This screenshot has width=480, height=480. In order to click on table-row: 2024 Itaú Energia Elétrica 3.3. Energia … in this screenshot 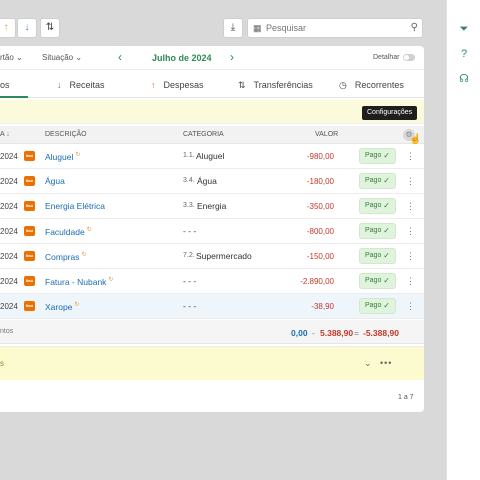, I will do `click(212, 206)`.